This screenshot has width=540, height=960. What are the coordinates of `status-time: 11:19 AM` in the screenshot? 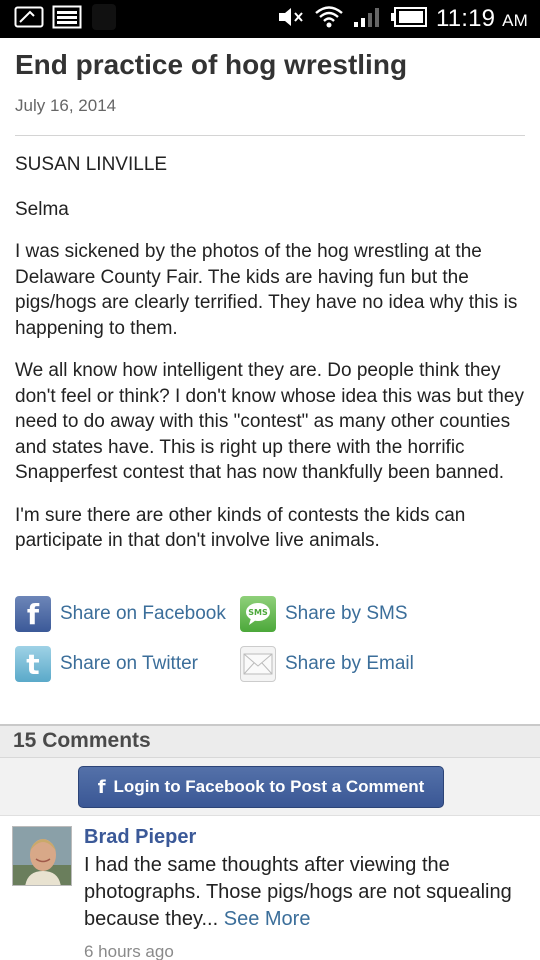 It's located at (481, 18).